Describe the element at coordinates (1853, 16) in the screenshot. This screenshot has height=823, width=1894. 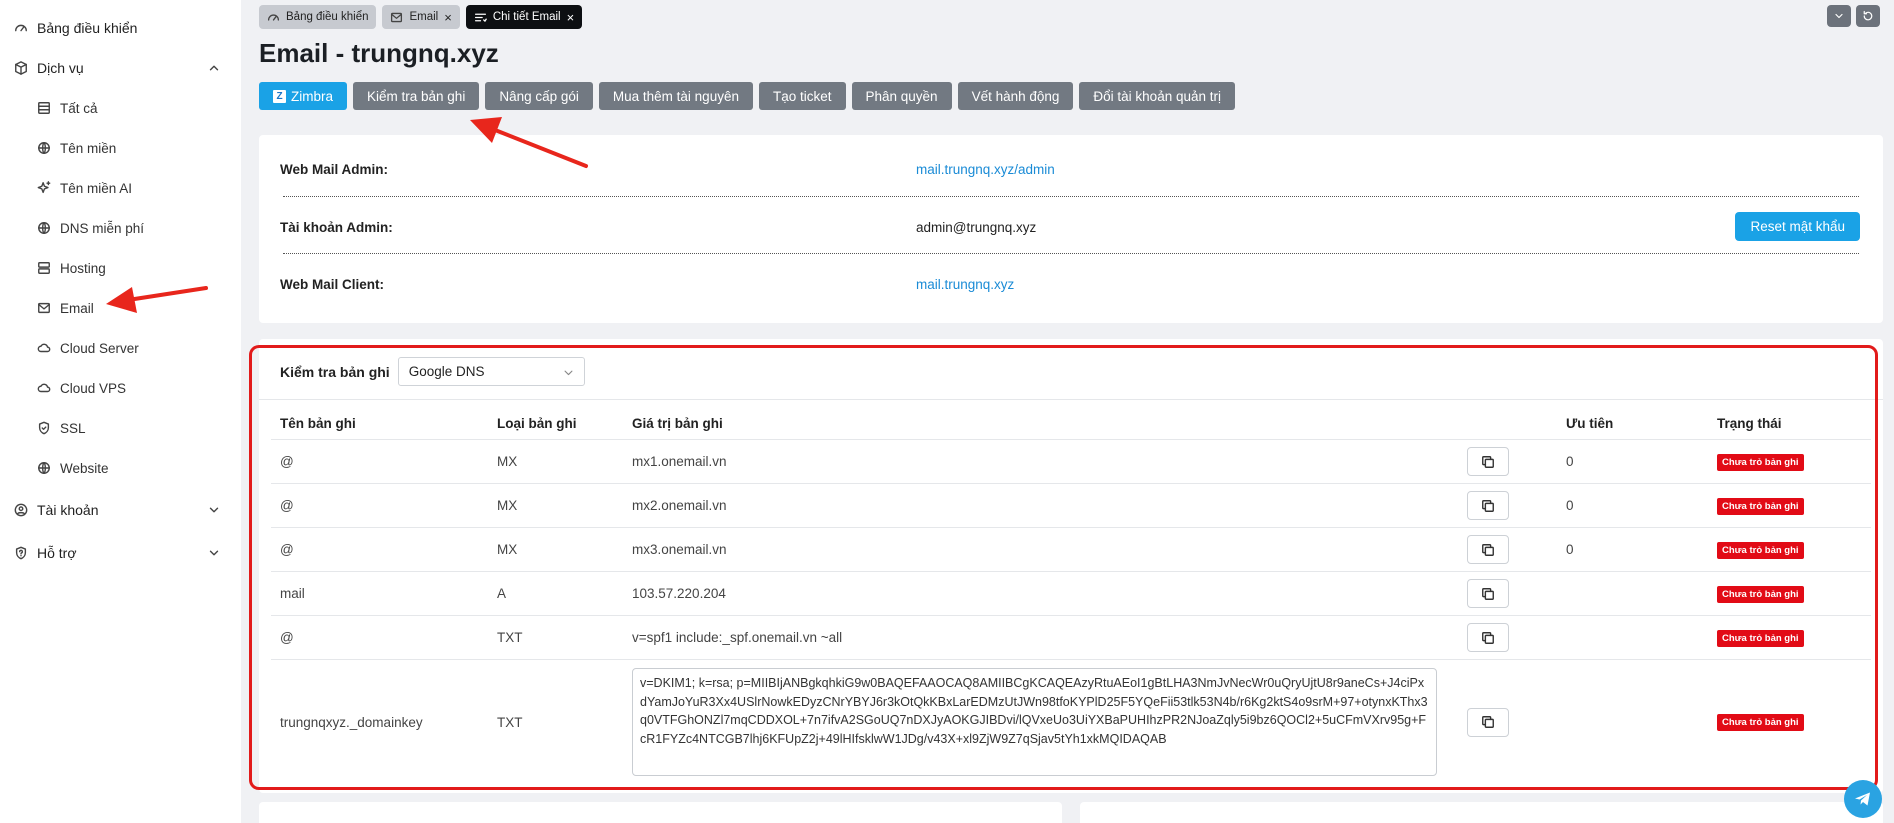
I see `top-right-controls` at that location.